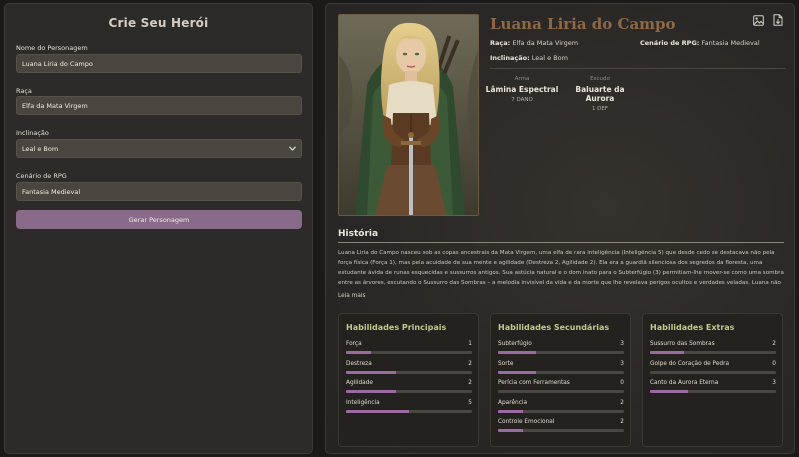  What do you see at coordinates (409, 406) in the screenshot?
I see `skill-row-main-3: Inteligência 5` at bounding box center [409, 406].